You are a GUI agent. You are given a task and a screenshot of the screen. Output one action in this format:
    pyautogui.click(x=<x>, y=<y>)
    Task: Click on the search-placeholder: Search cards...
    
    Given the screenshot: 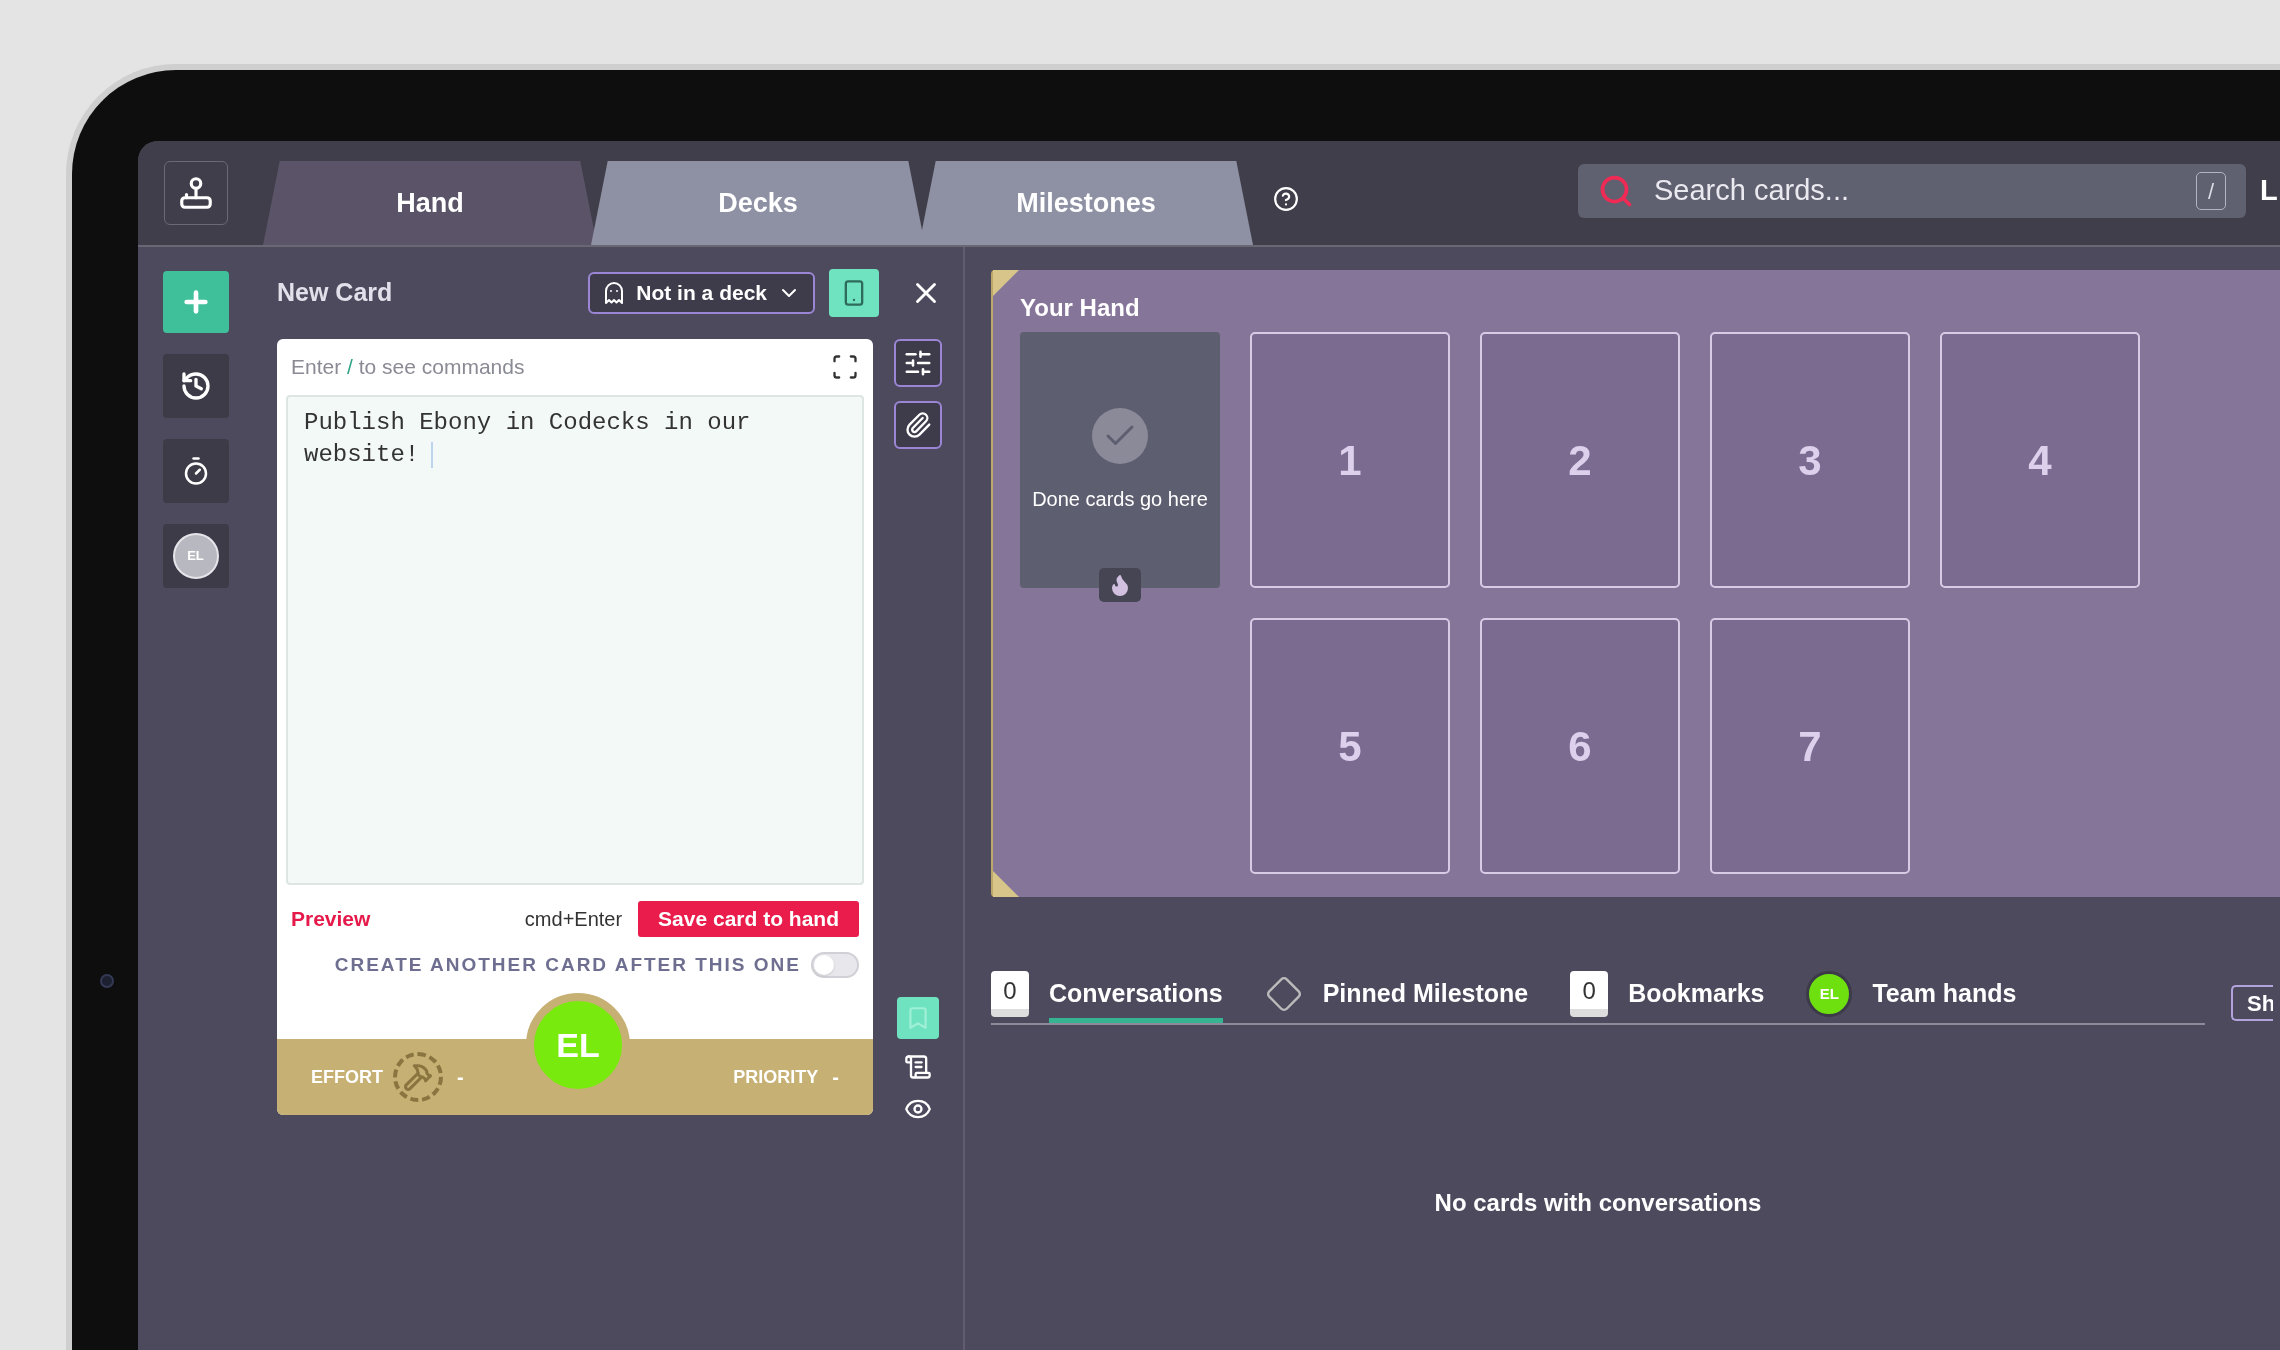 What is the action you would take?
    pyautogui.click(x=1752, y=191)
    